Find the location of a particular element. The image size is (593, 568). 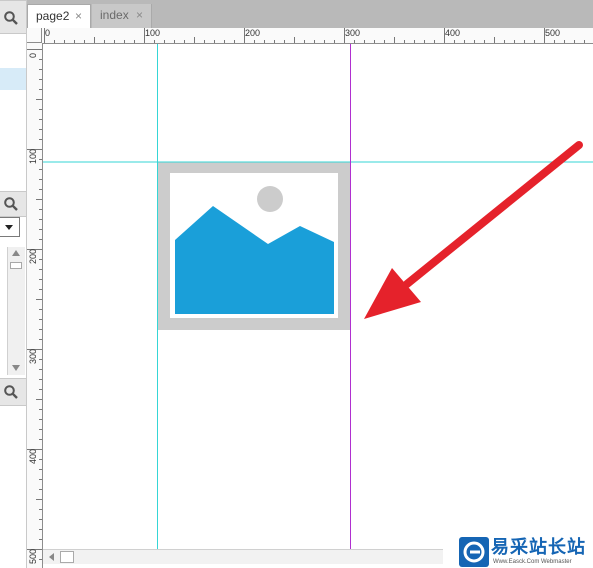

annotation-arrow is located at coordinates (473, 230).